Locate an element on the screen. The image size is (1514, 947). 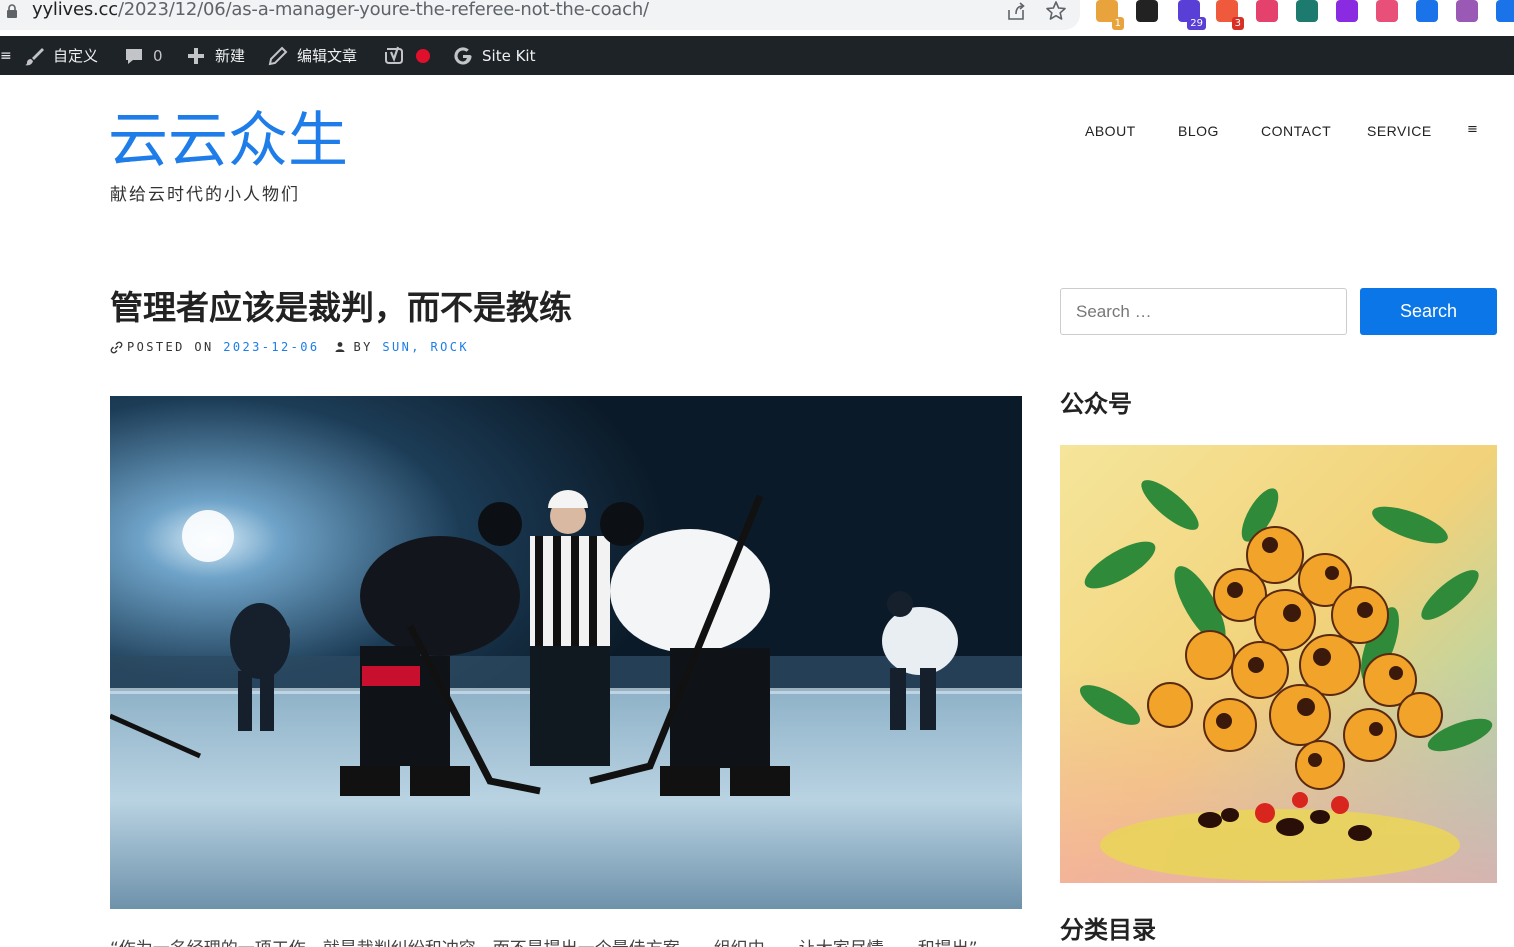
share-icon is located at coordinates (1016, 11).